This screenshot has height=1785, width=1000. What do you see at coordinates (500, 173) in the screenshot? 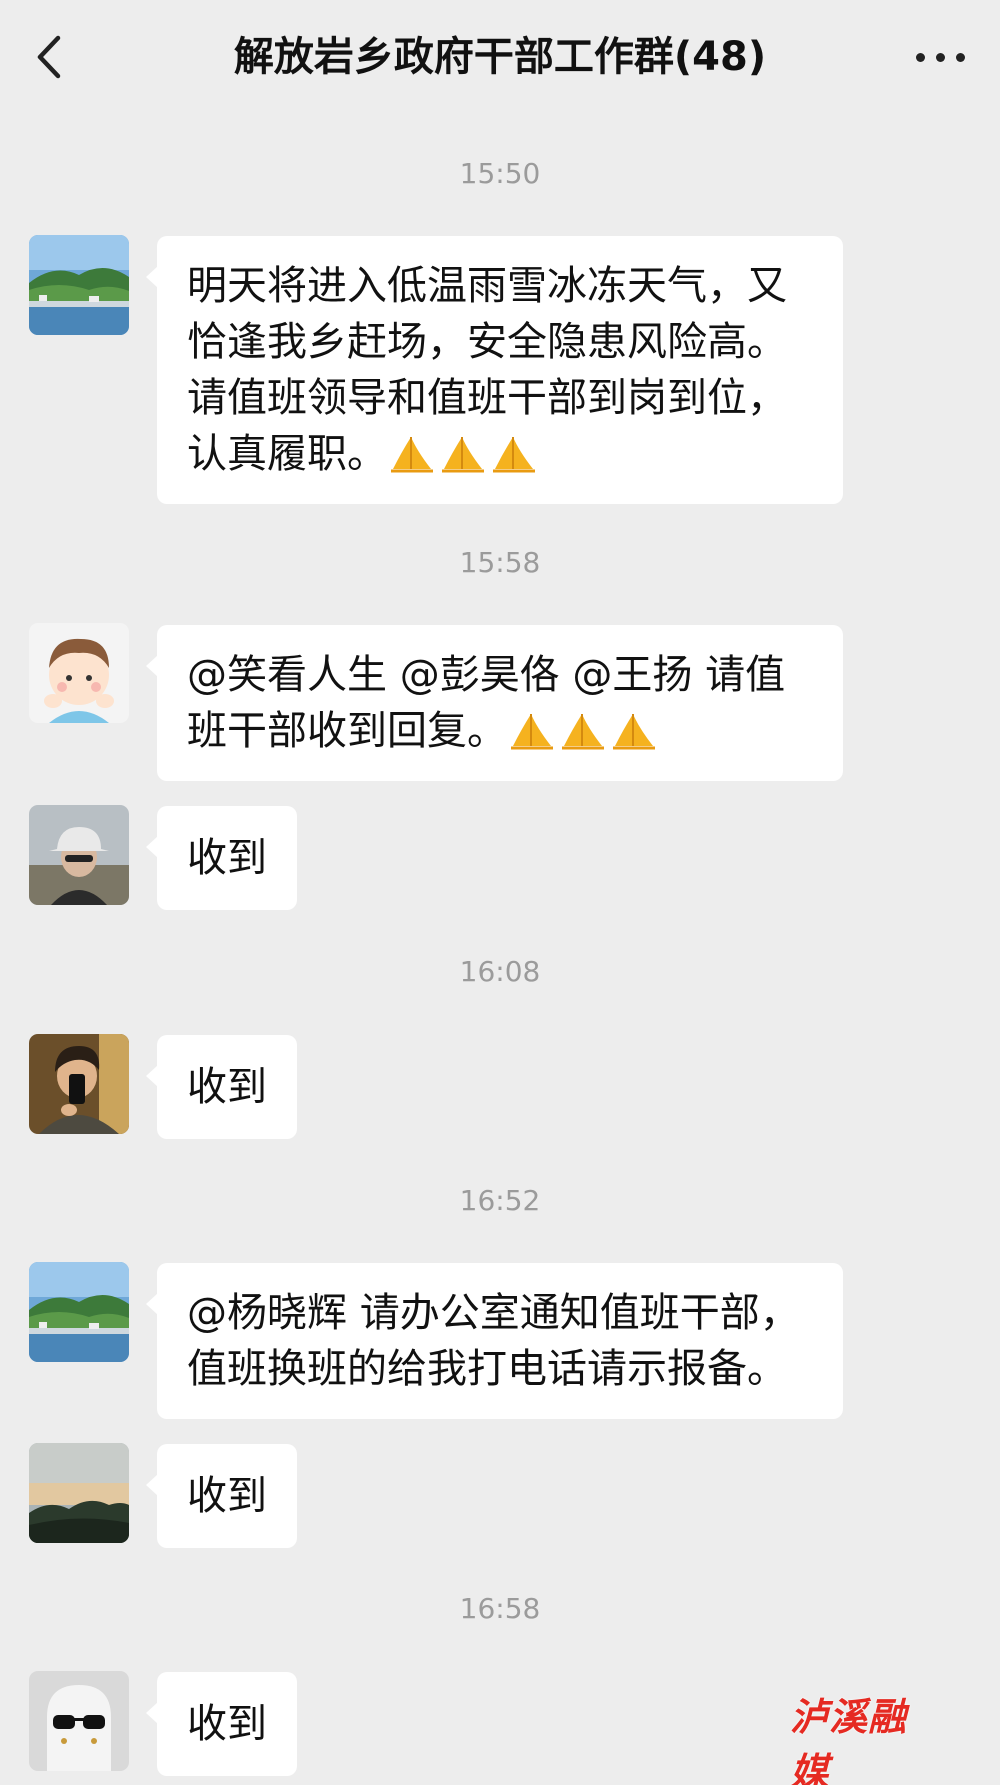
I see `timestamp: 15:50` at bounding box center [500, 173].